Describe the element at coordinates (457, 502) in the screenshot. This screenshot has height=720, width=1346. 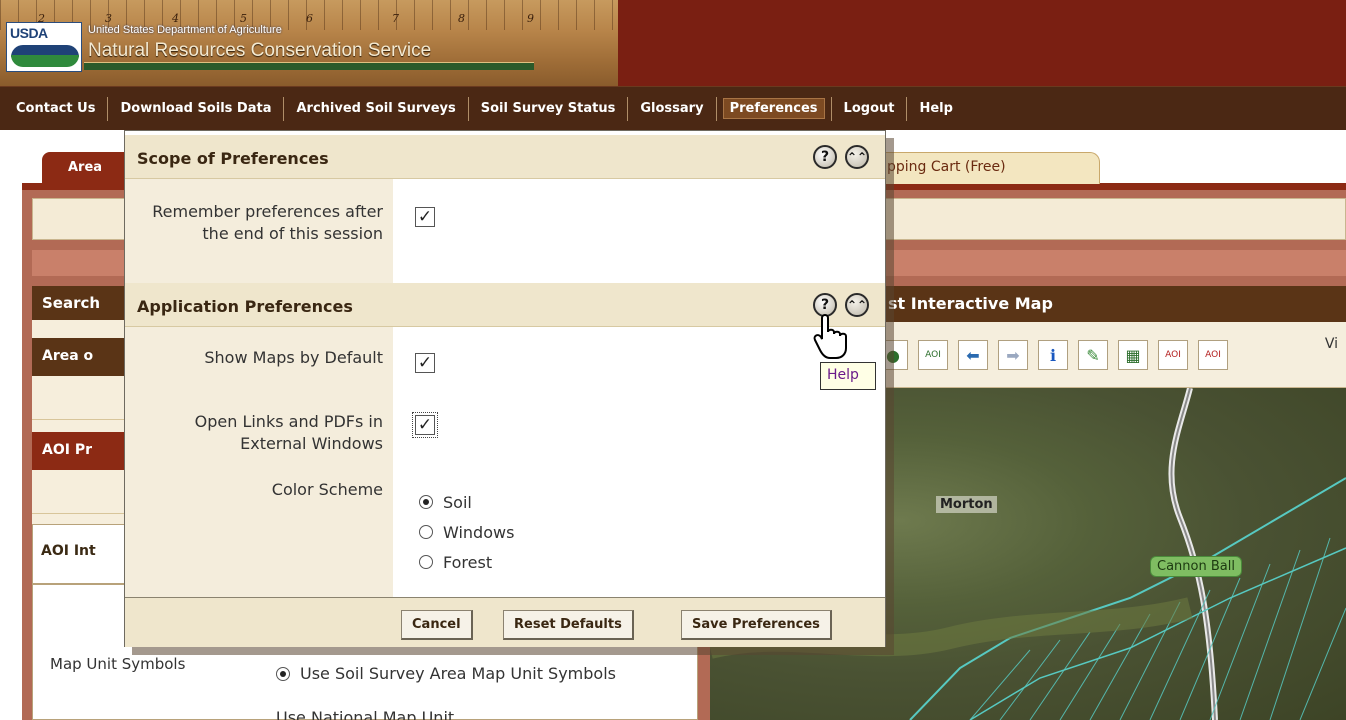
I see `color-option-label: Soil` at that location.